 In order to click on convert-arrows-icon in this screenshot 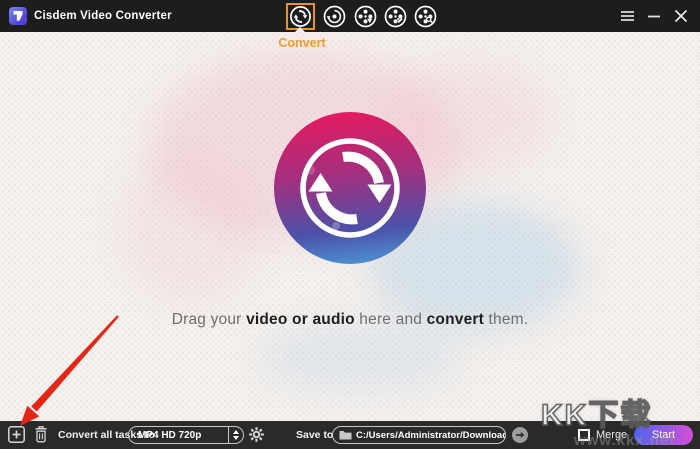, I will do `click(300, 16)`.